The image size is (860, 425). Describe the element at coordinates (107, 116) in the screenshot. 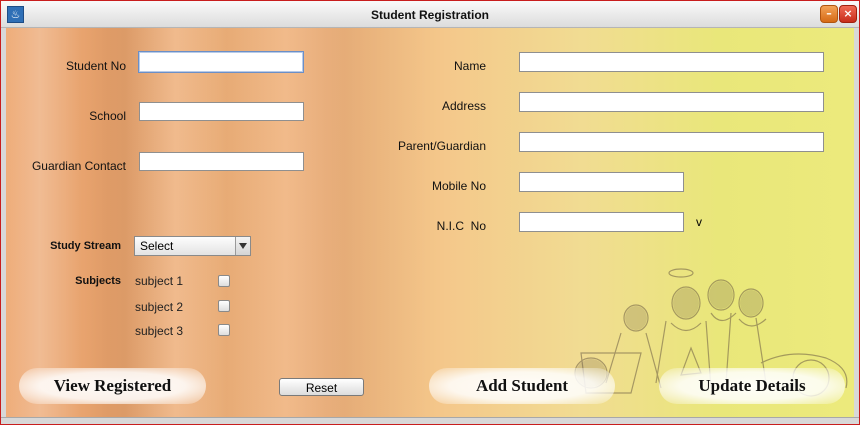

I see `school-label: School` at that location.